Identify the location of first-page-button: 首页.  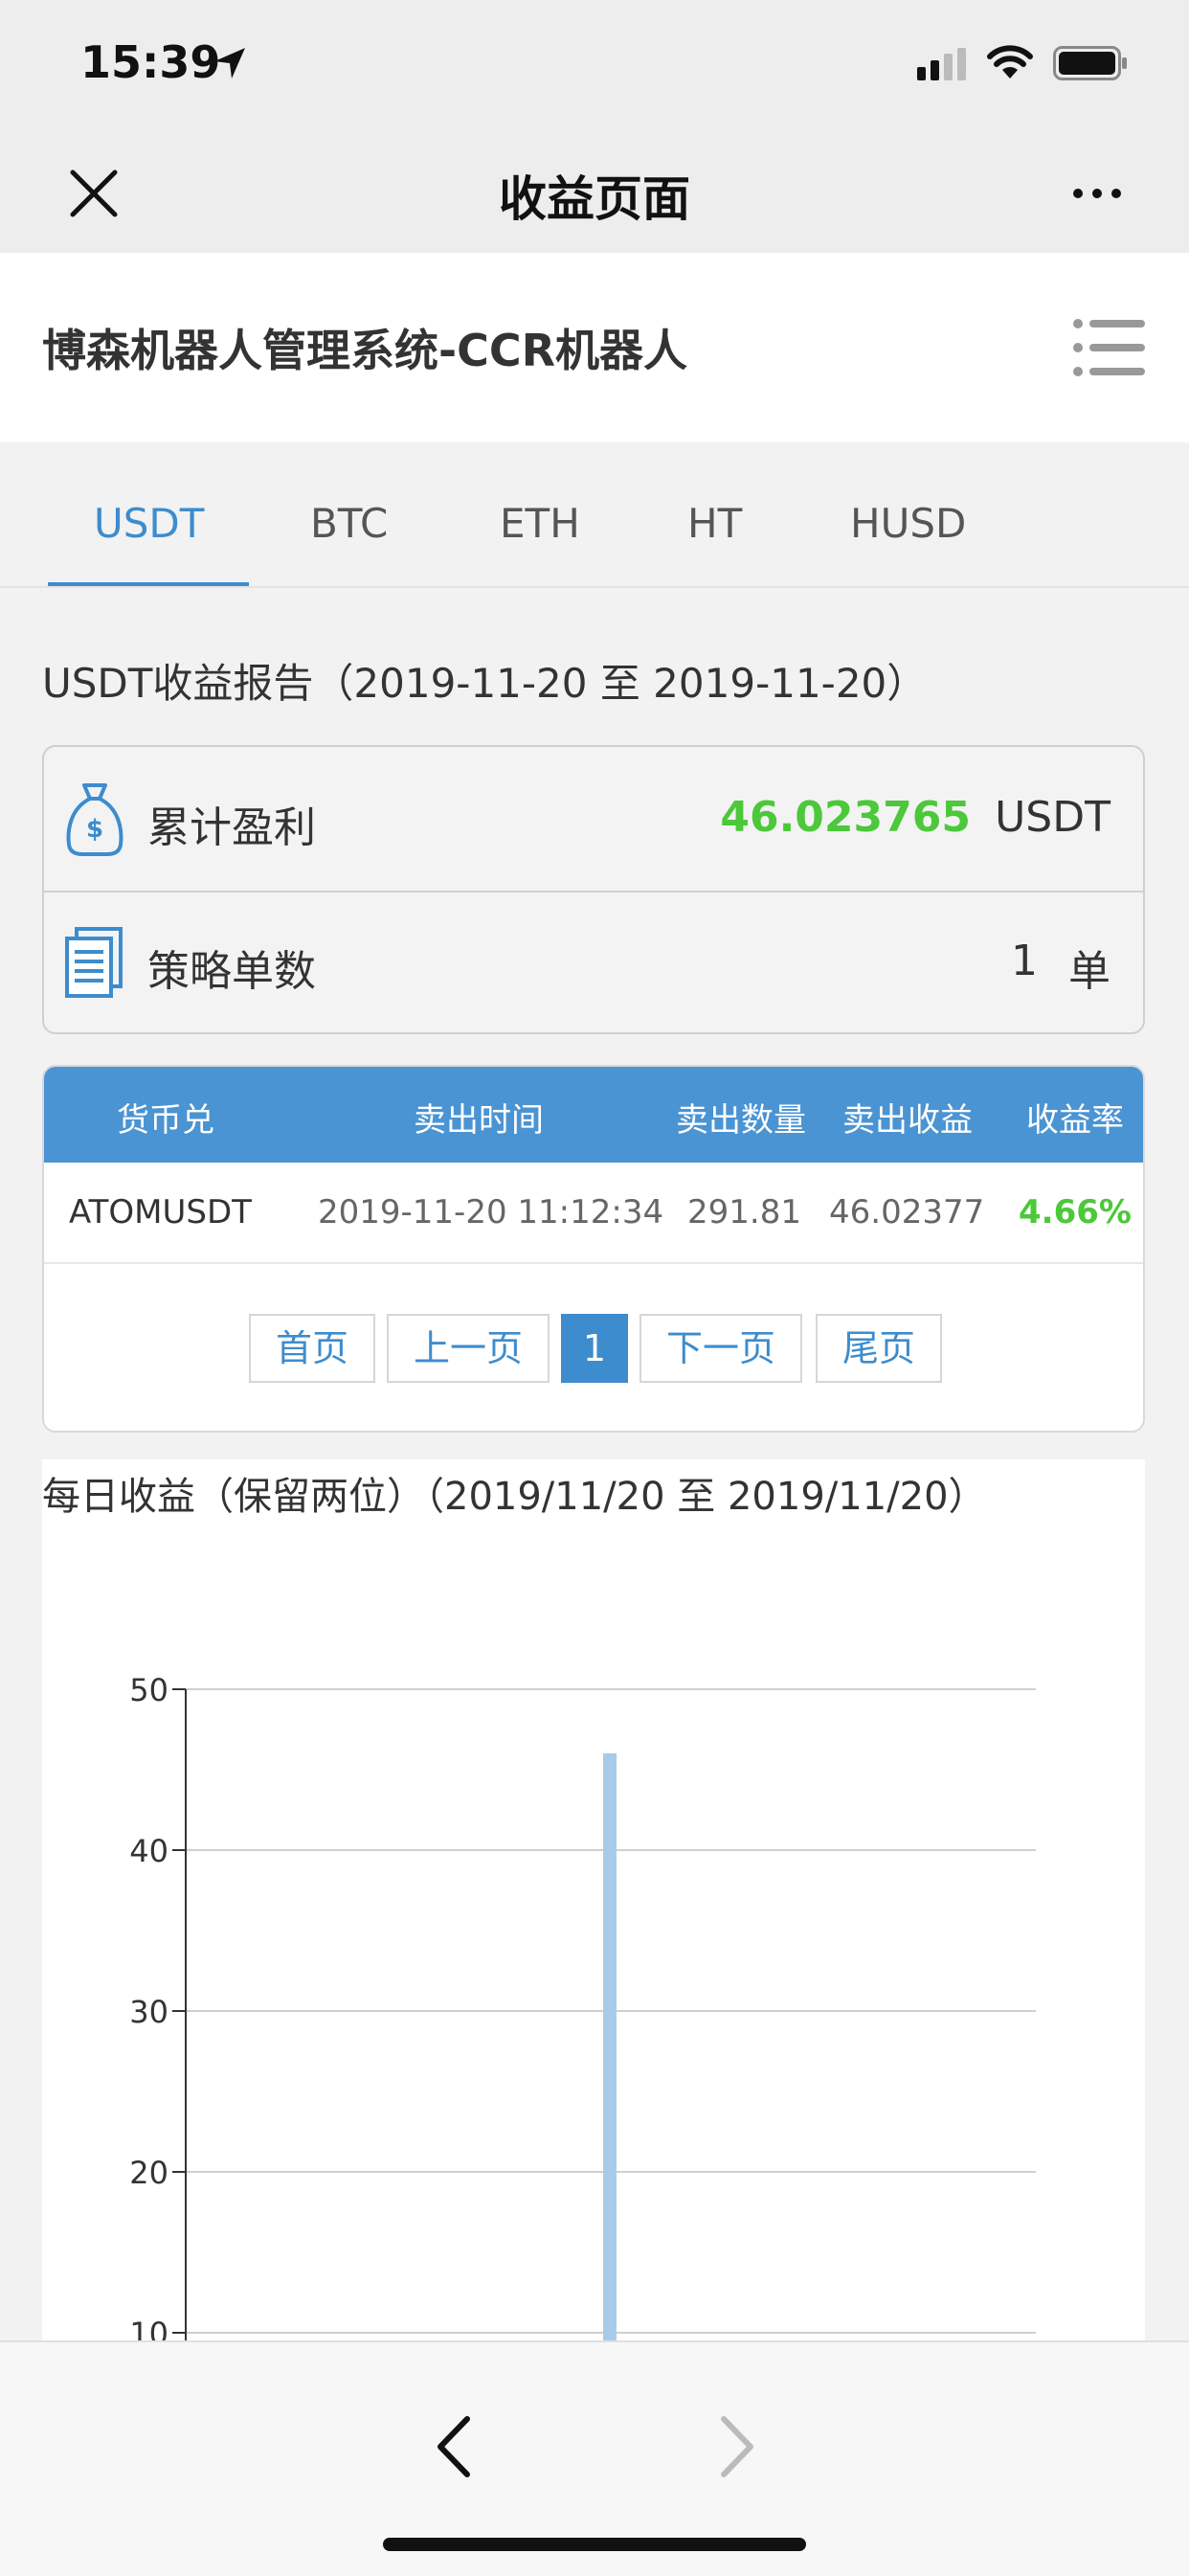
(312, 1348).